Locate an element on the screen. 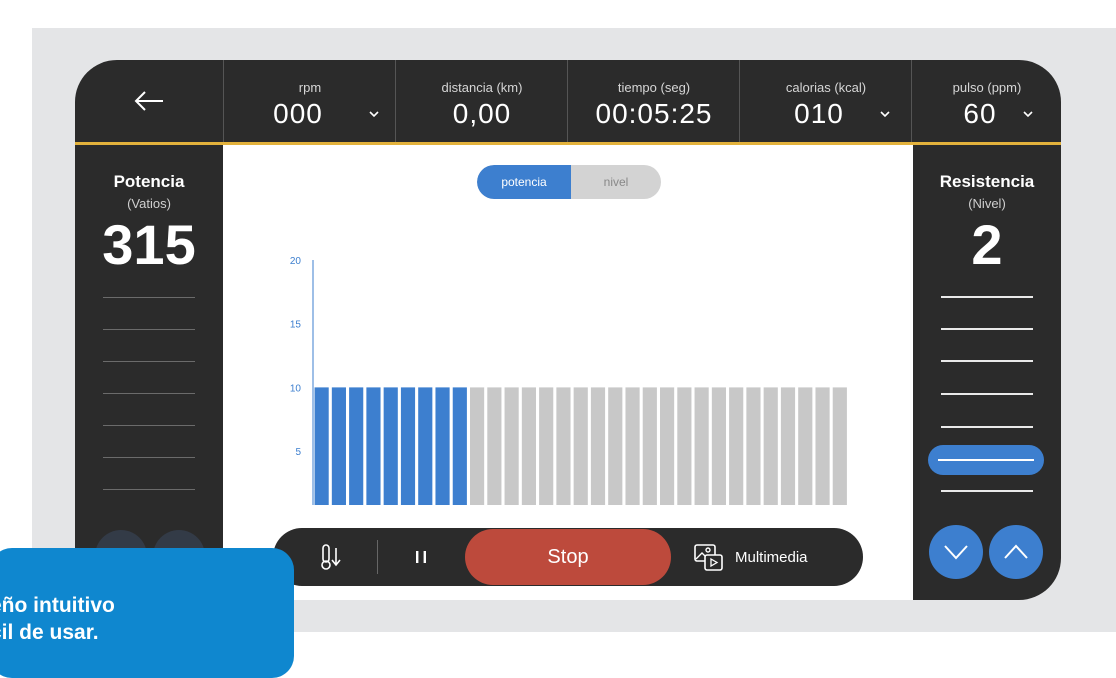  metric-distance-label: distancia (km) is located at coordinates (482, 87).